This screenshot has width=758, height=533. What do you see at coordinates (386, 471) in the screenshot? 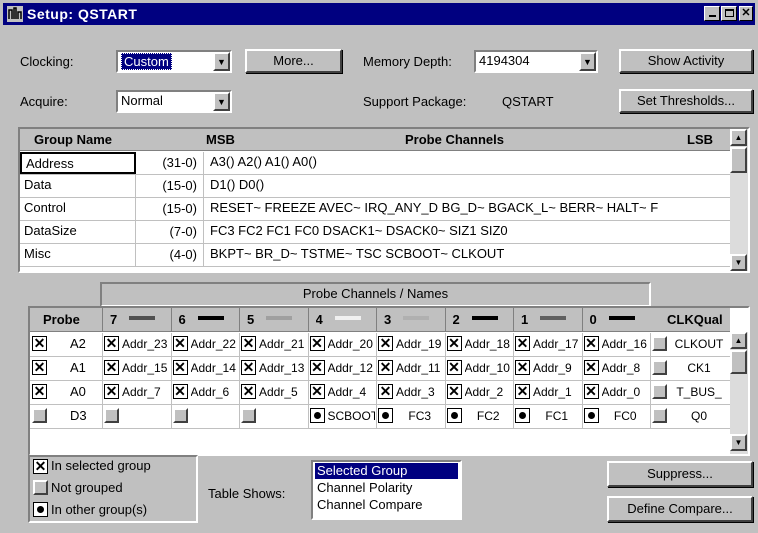
I see `table-shows-option: Selected Group` at bounding box center [386, 471].